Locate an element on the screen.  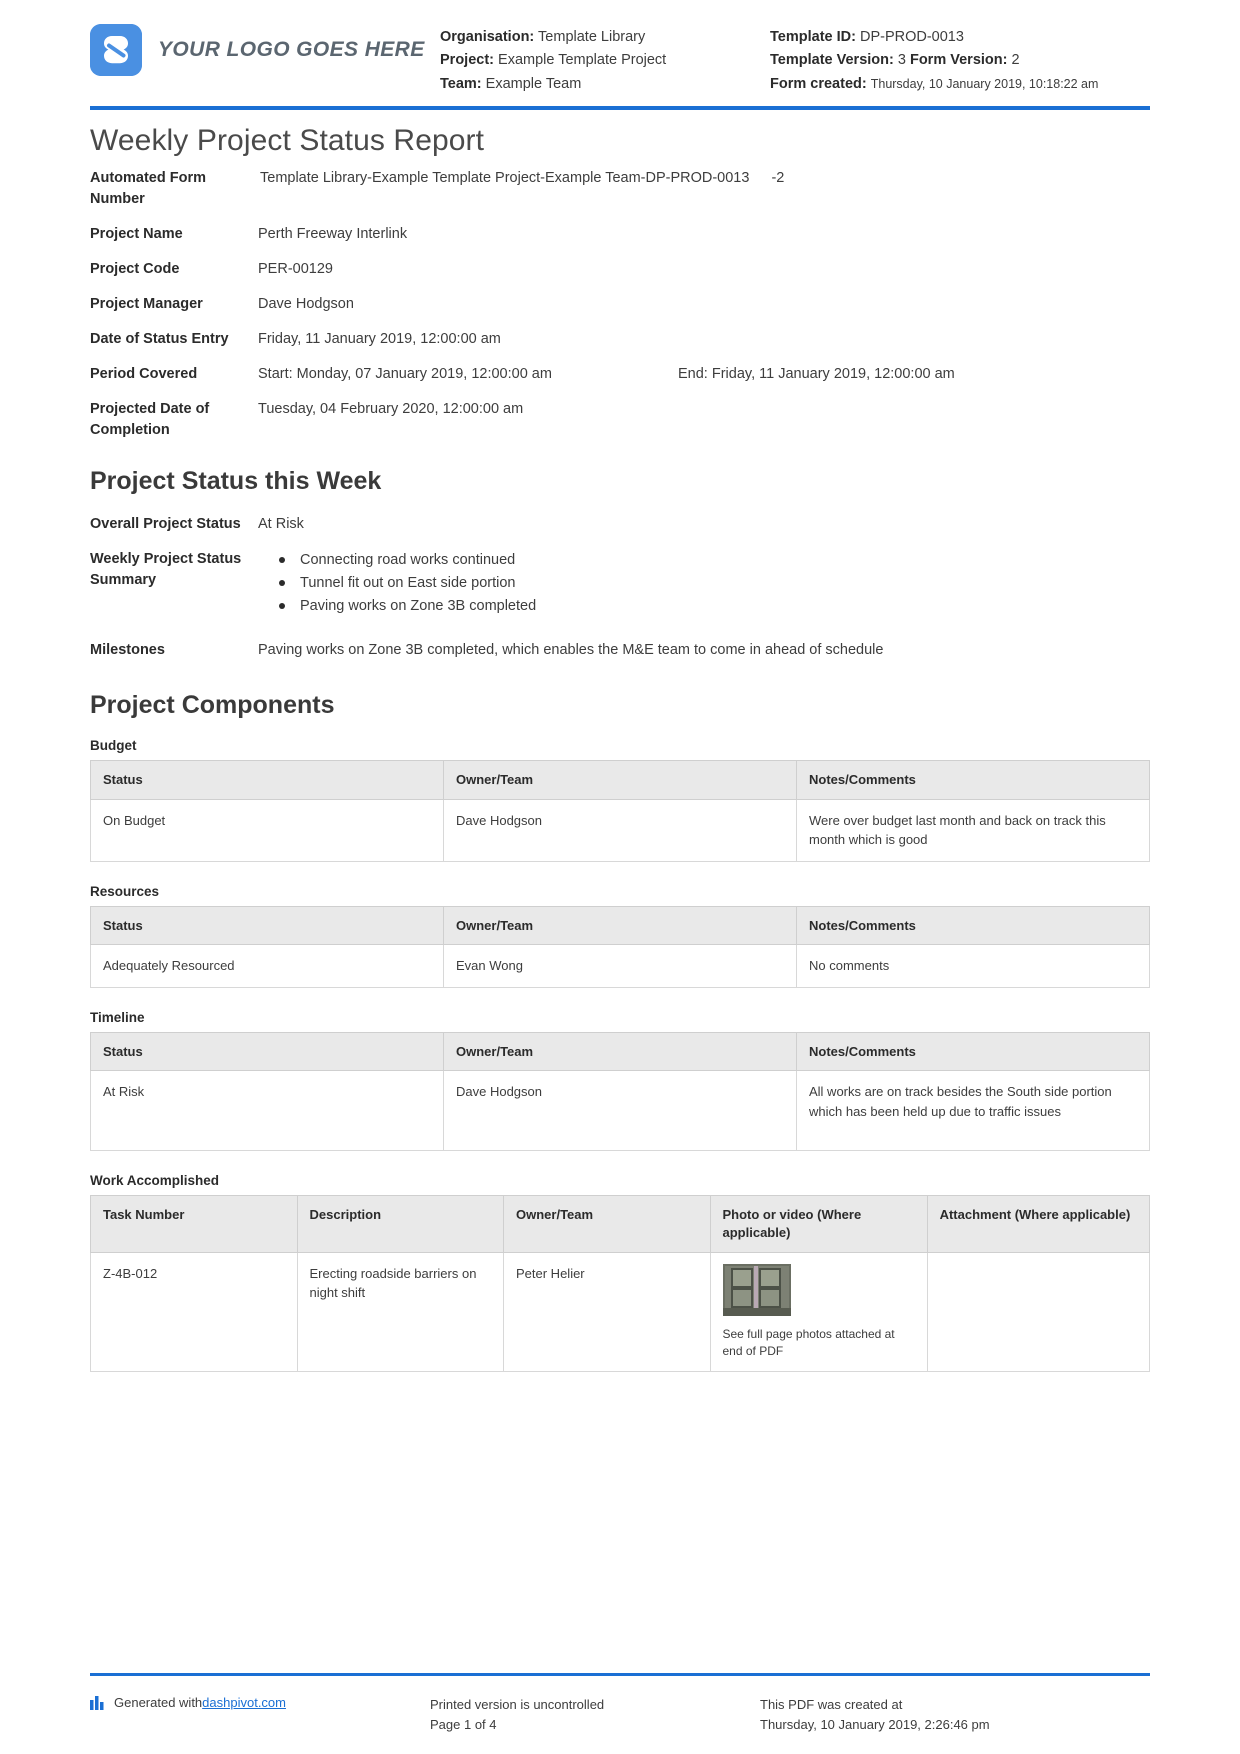
cell-notes: No comments is located at coordinates (973, 966).